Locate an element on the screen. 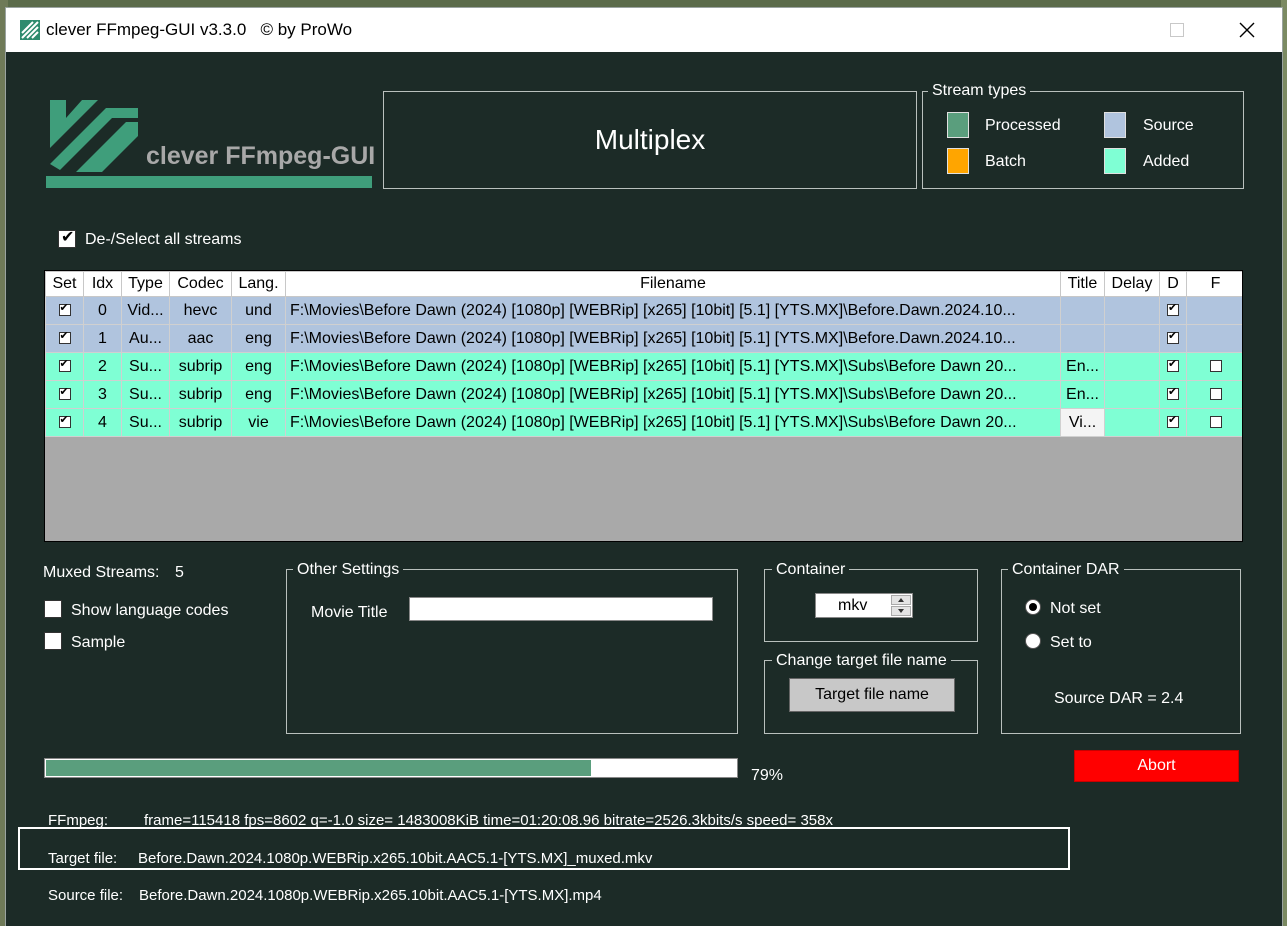 This screenshot has height=926, width=1287. app-logo: clever FFmpeg-GUI is located at coordinates (211, 142).